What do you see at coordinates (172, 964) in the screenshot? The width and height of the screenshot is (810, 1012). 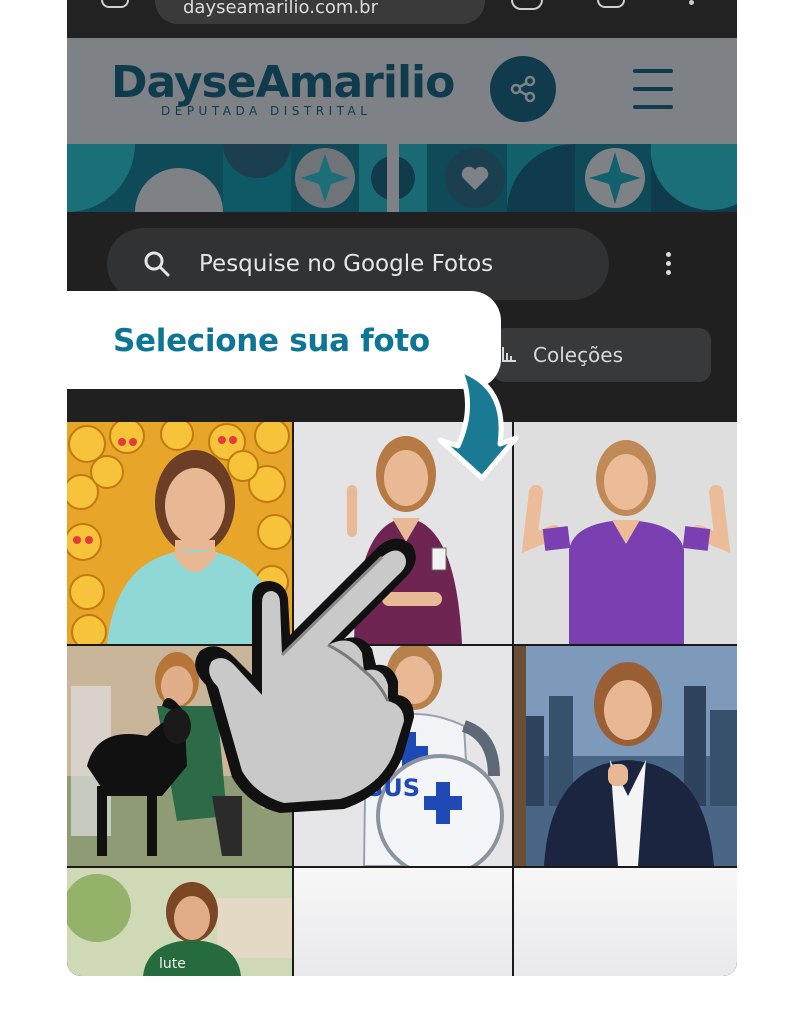 I see `svg-text: lute` at bounding box center [172, 964].